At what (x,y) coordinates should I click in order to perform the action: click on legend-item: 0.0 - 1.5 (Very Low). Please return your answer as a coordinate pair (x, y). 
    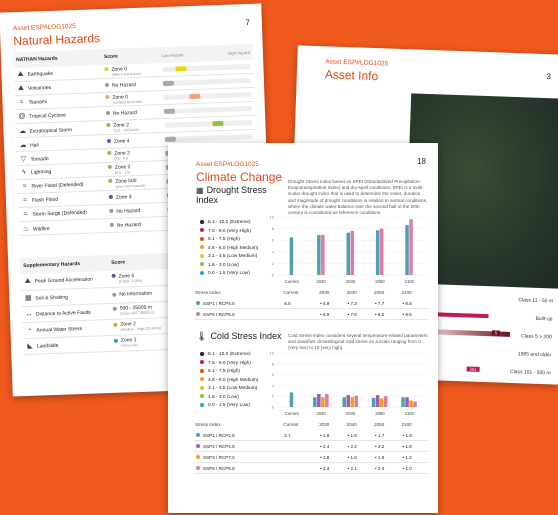
    Looking at the image, I should click on (229, 274).